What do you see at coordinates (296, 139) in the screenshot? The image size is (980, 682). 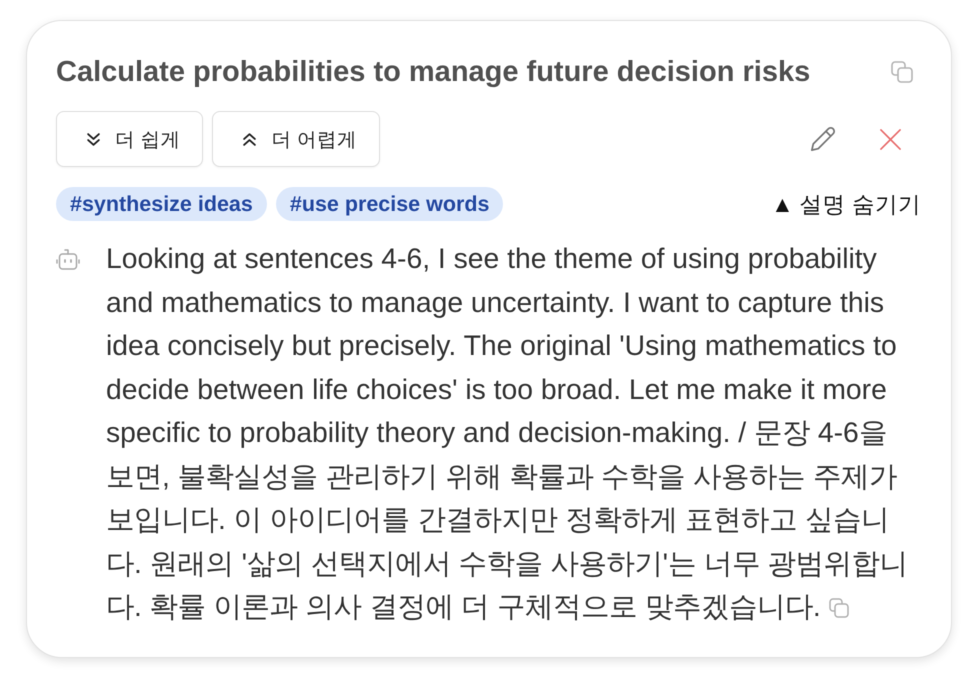 I see `harder-button: 더 어렵게` at bounding box center [296, 139].